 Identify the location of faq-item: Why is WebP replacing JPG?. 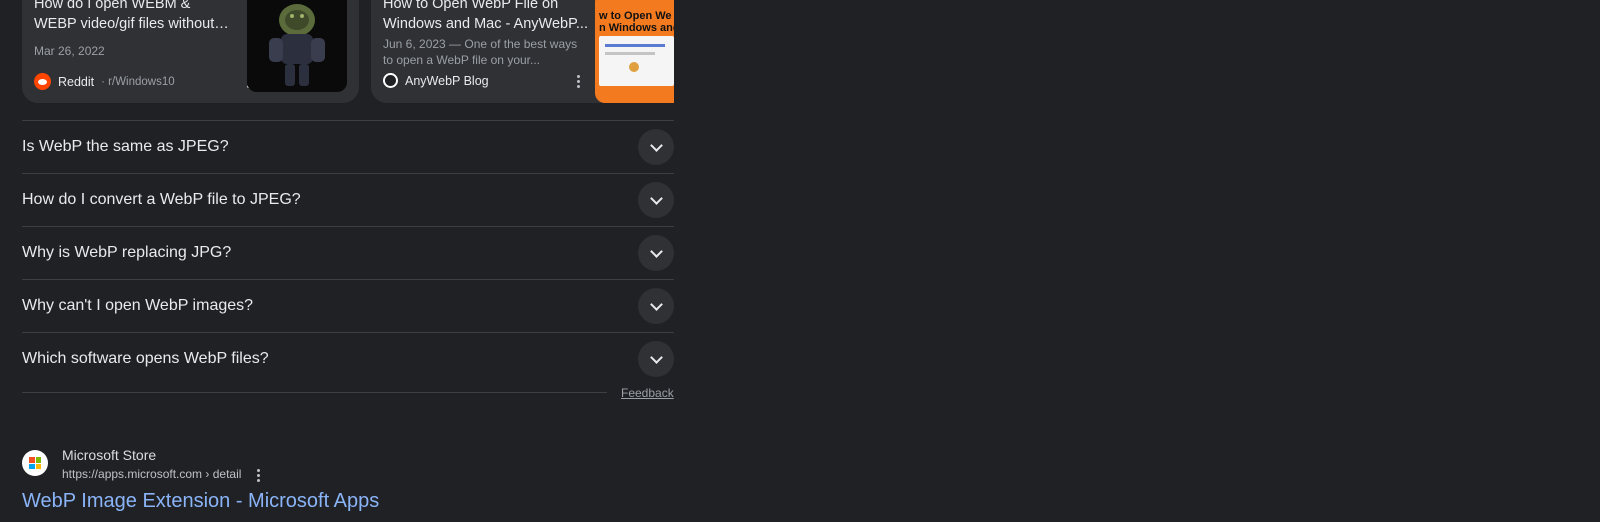
(348, 253).